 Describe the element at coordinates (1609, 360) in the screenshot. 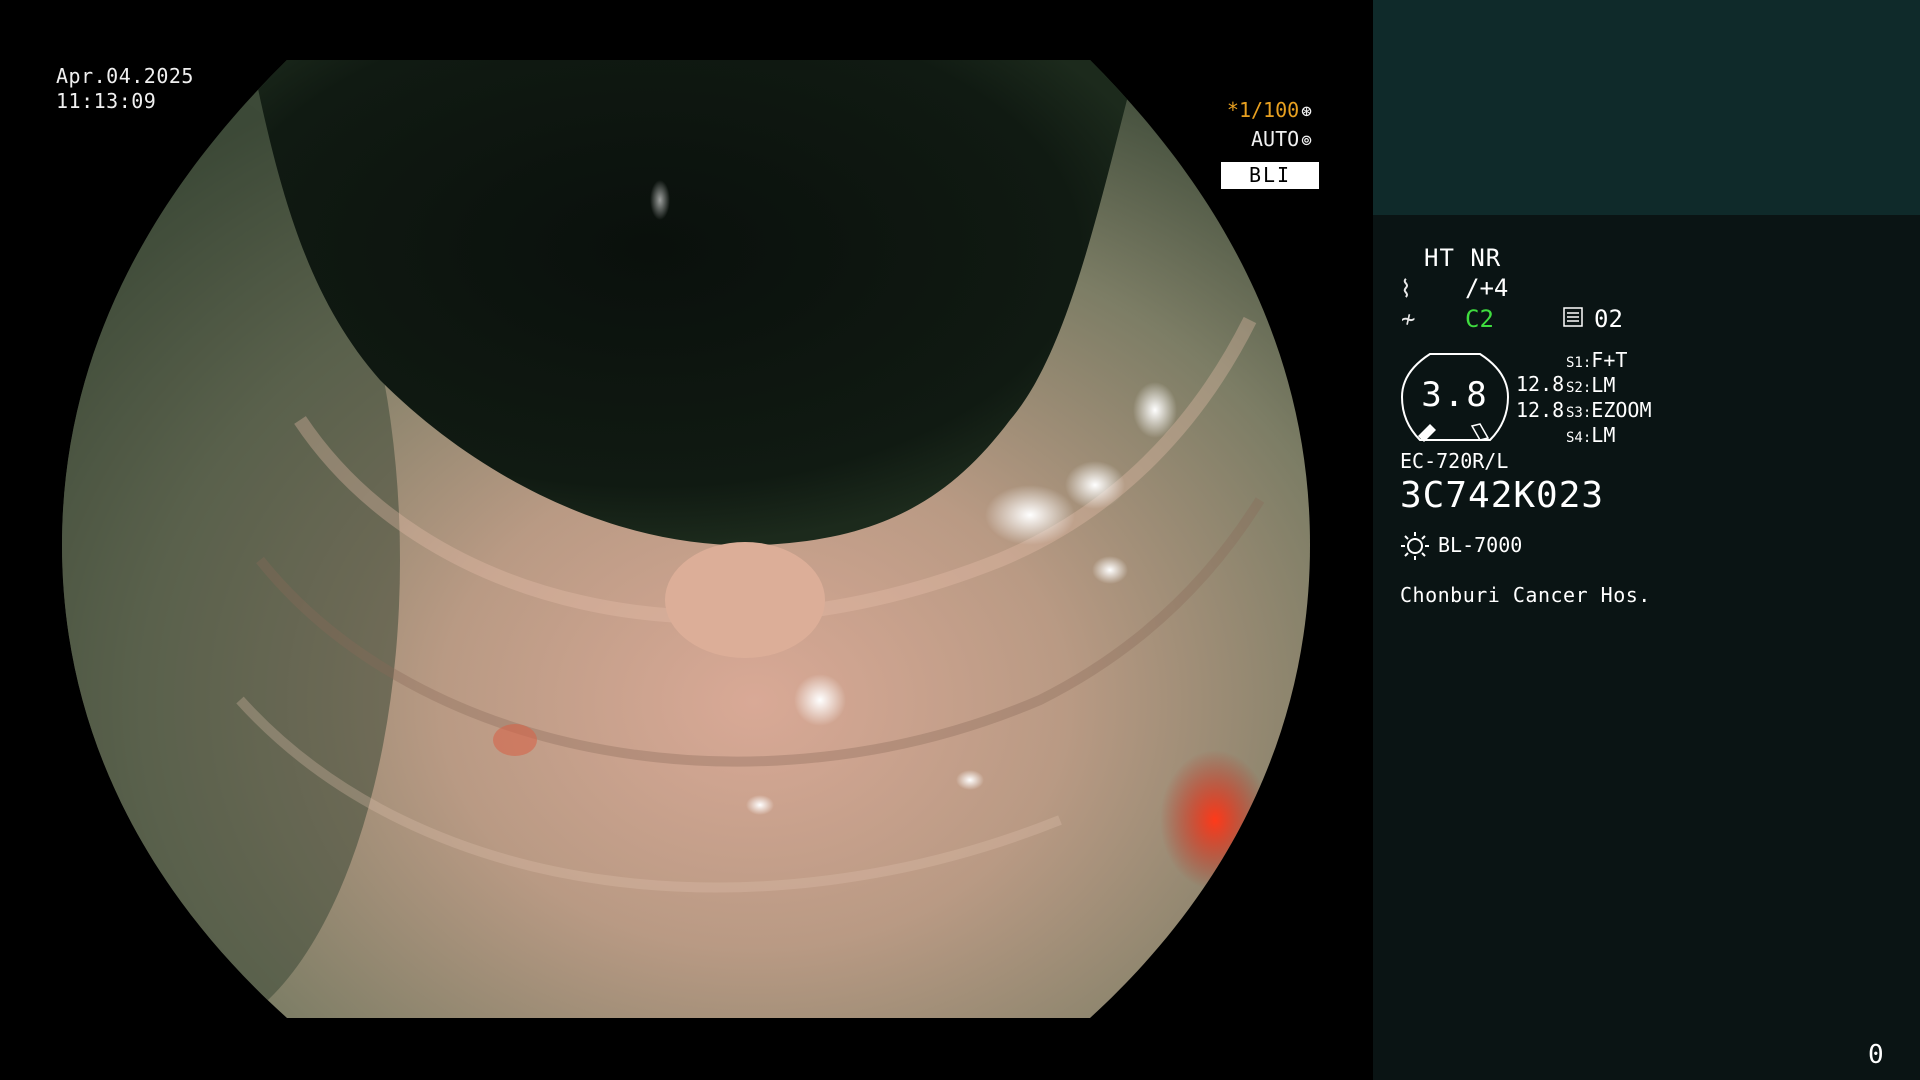

I see `switch-1-value: F+T` at that location.